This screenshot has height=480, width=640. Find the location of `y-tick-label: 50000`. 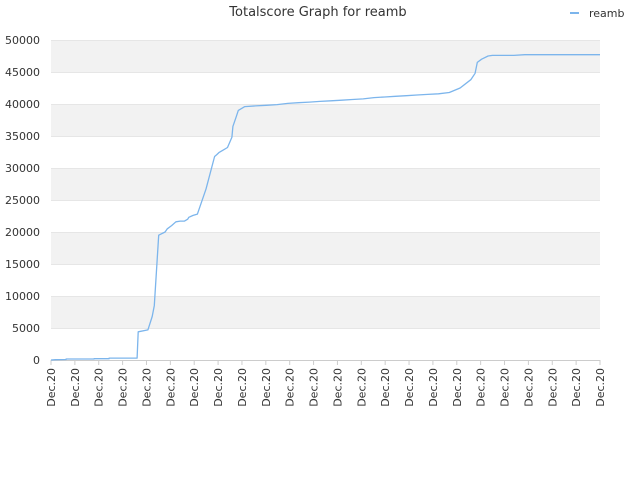

y-tick-label: 50000 is located at coordinates (22, 40).